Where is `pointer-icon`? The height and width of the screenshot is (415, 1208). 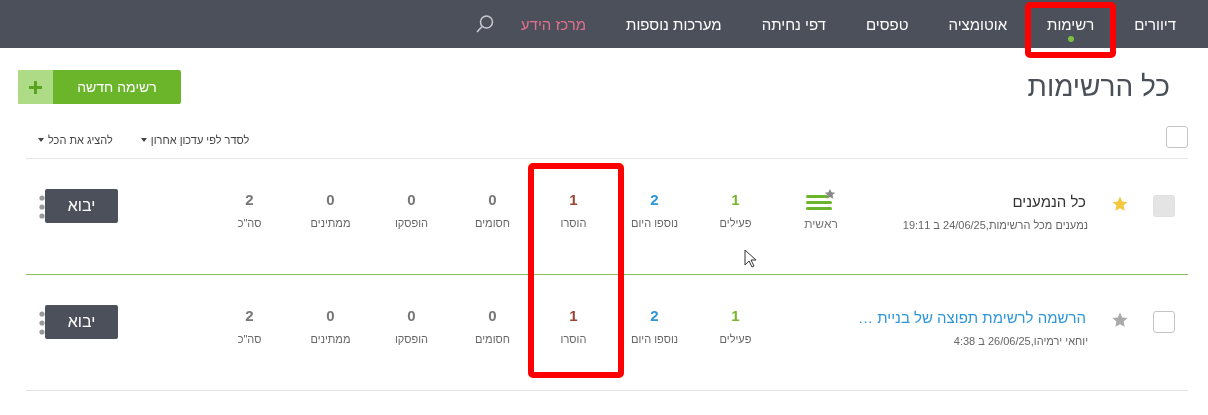 pointer-icon is located at coordinates (751, 259).